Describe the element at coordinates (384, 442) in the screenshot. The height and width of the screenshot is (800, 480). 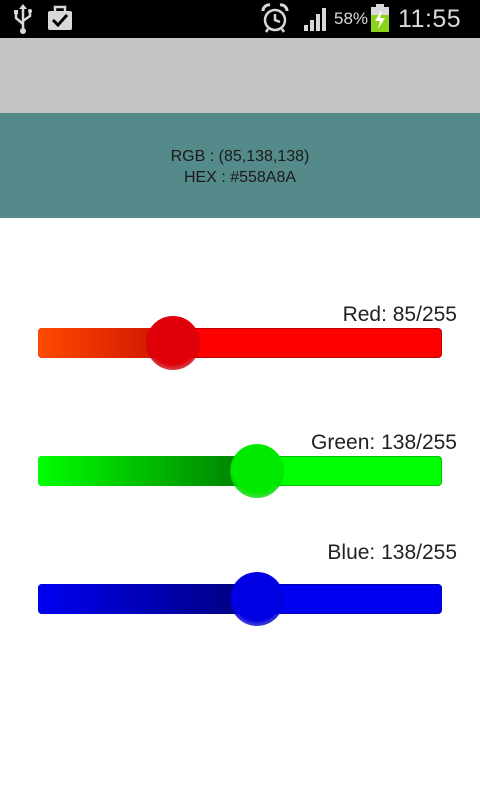
I see `green-slider-label: Green: 138/255` at that location.